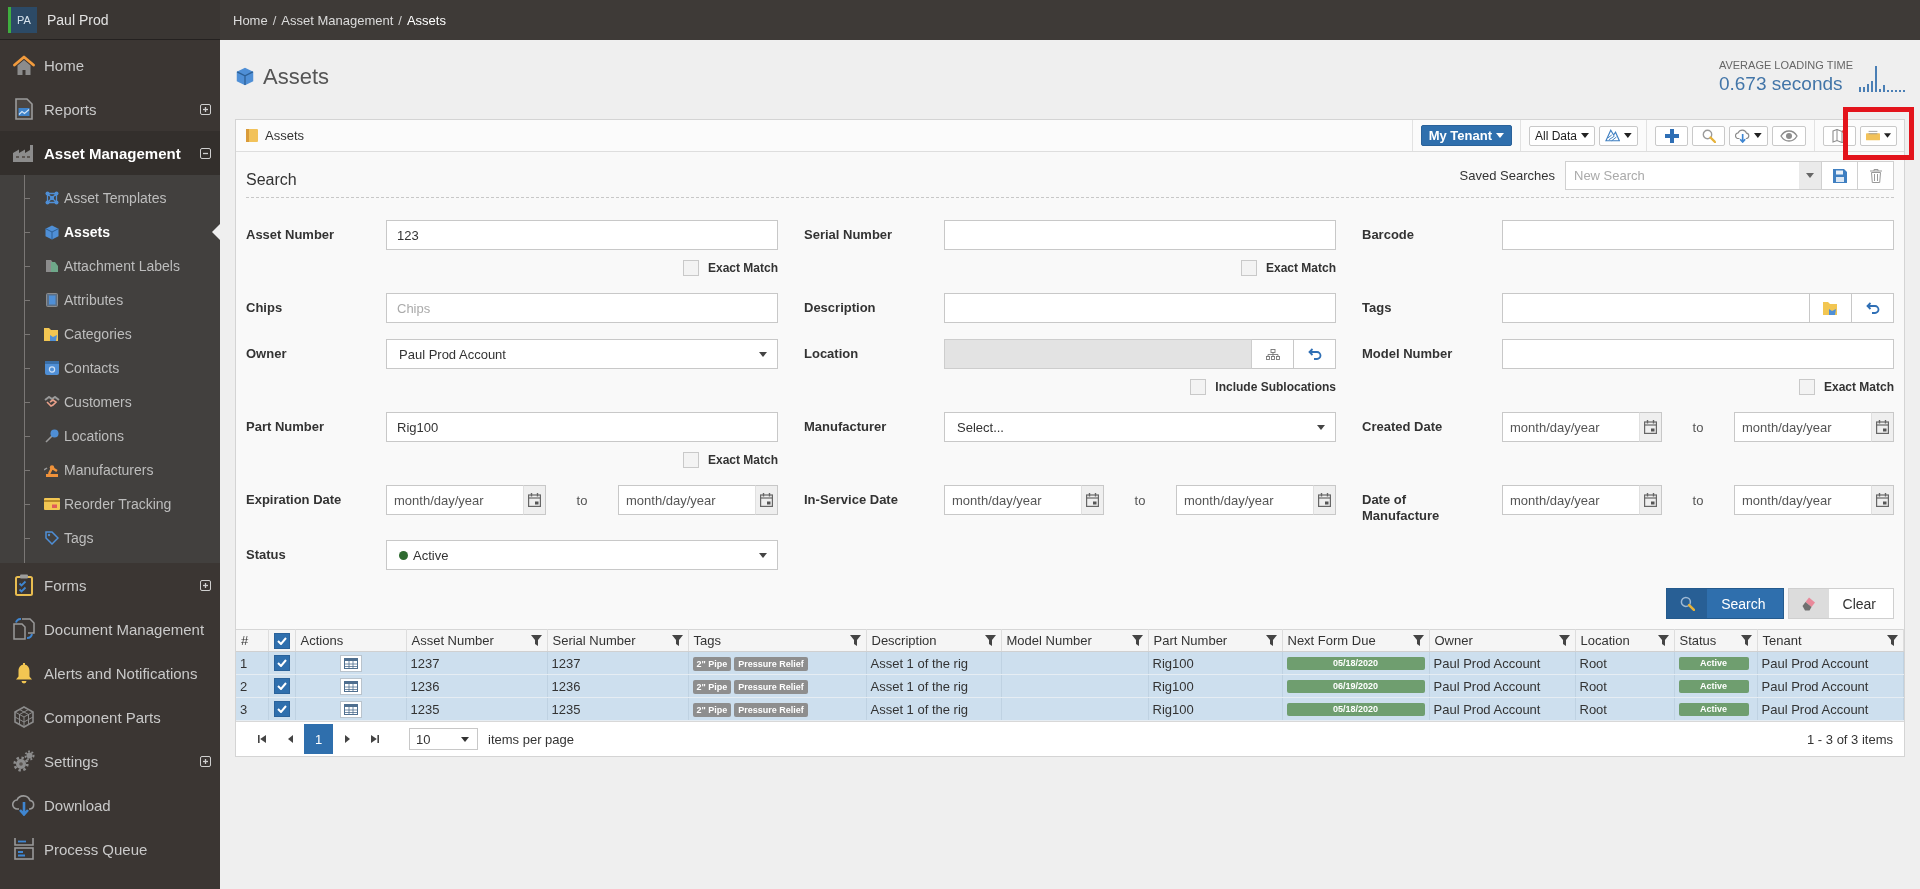 Image resolution: width=1920 pixels, height=889 pixels. Describe the element at coordinates (1466, 135) in the screenshot. I see `tenant-button: My Tenant` at that location.